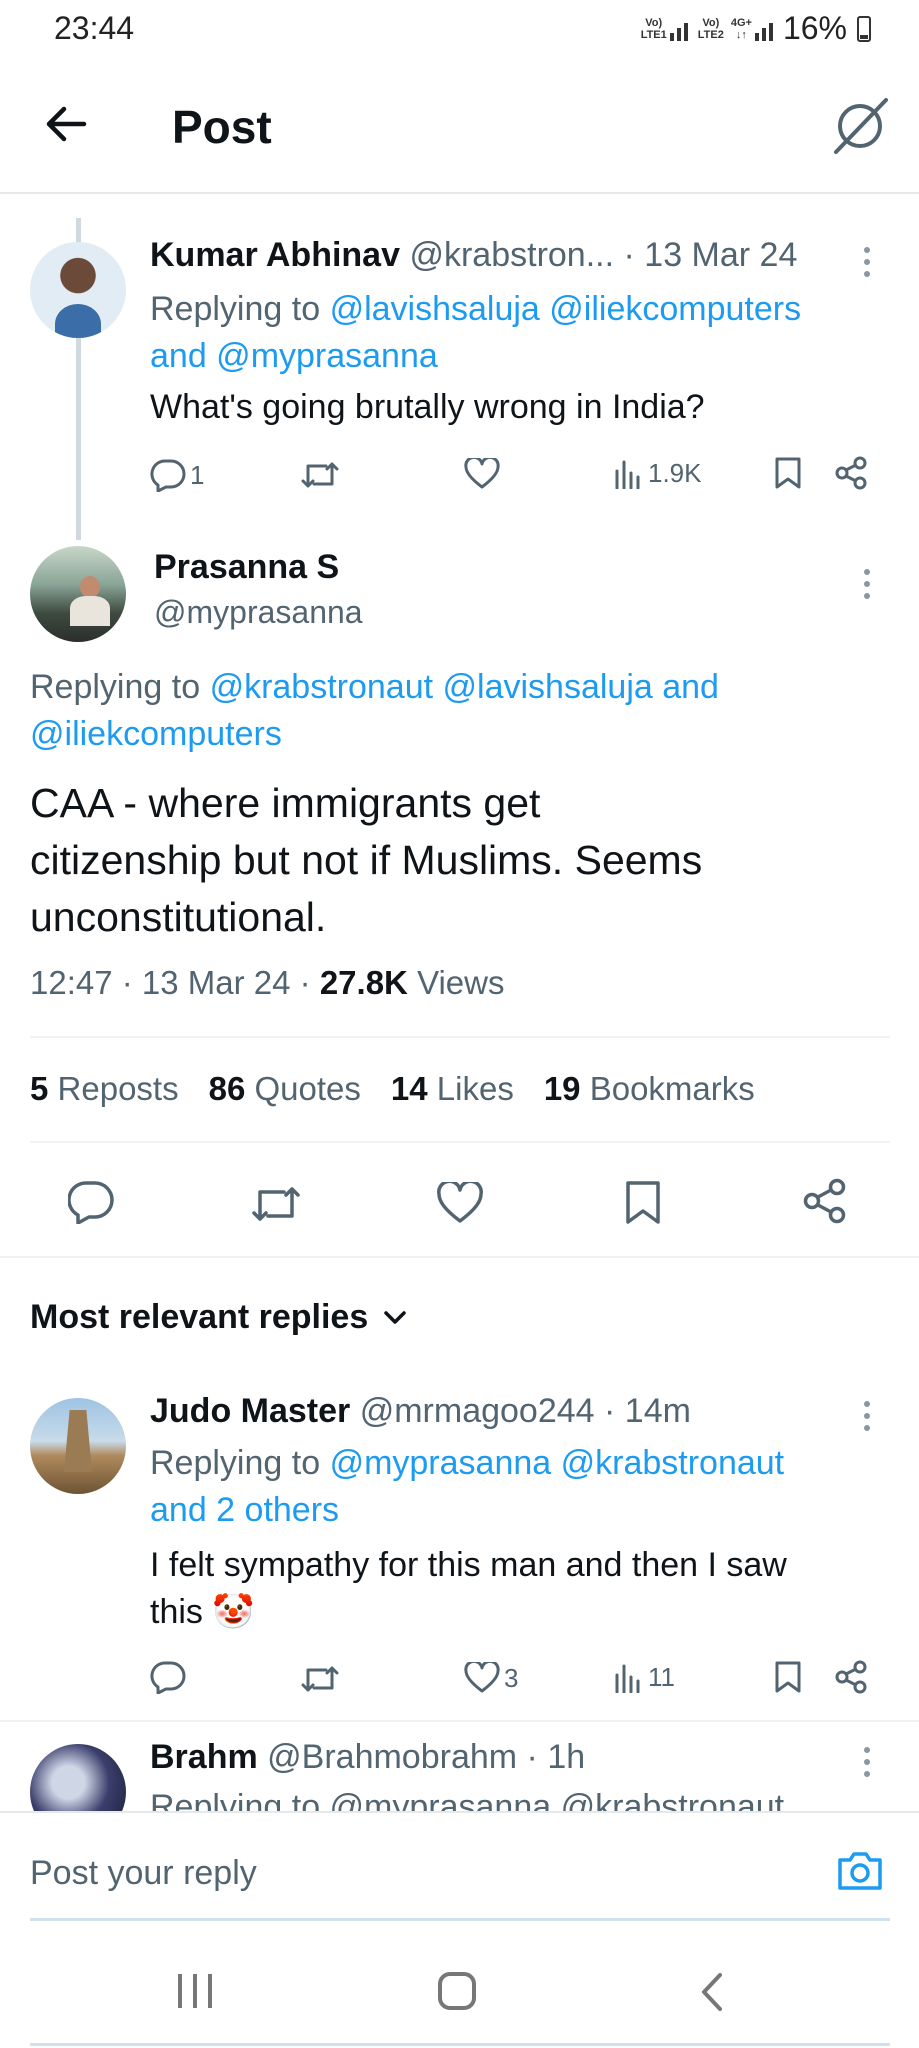 Image resolution: width=919 pixels, height=2048 pixels. Describe the element at coordinates (143, 1873) in the screenshot. I see `reply-input: Post your reply` at that location.